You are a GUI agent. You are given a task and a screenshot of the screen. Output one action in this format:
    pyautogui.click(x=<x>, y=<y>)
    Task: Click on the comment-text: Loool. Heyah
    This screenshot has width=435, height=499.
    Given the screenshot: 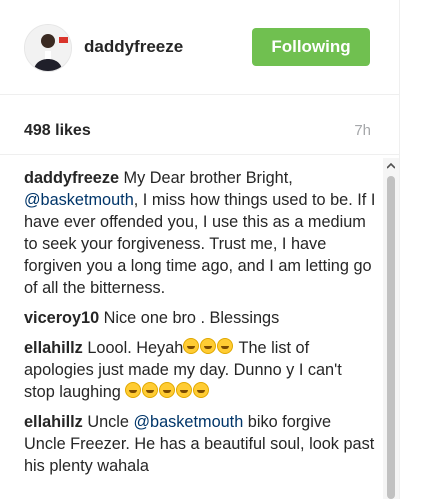 What is the action you would take?
    pyautogui.click(x=133, y=348)
    